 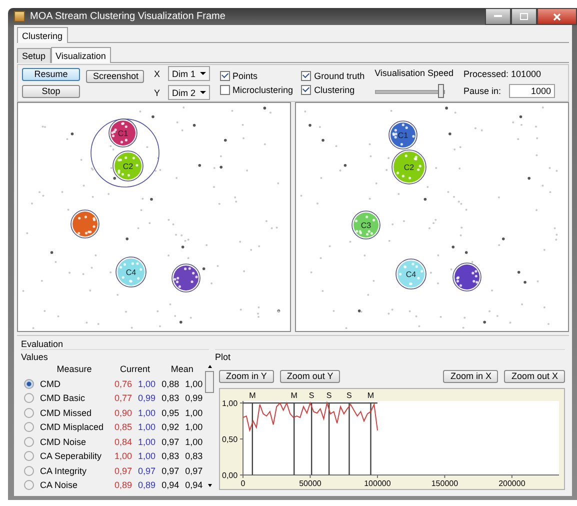 I want to click on toolbar-button: Stop, so click(x=51, y=91).